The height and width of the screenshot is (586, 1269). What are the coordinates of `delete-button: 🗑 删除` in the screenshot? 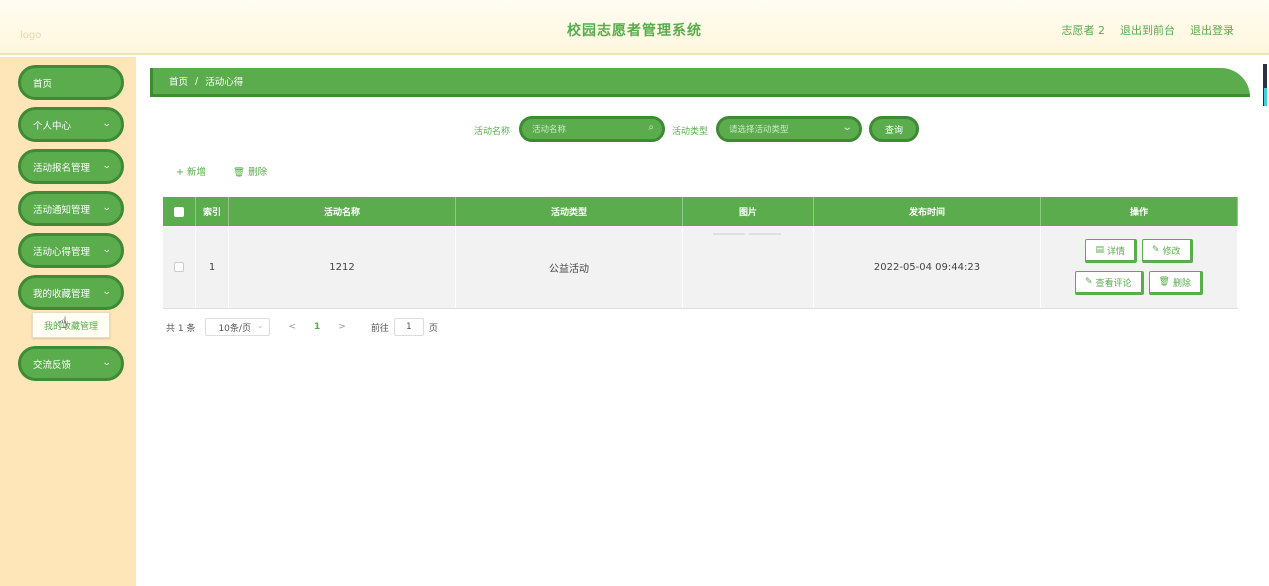 It's located at (250, 171).